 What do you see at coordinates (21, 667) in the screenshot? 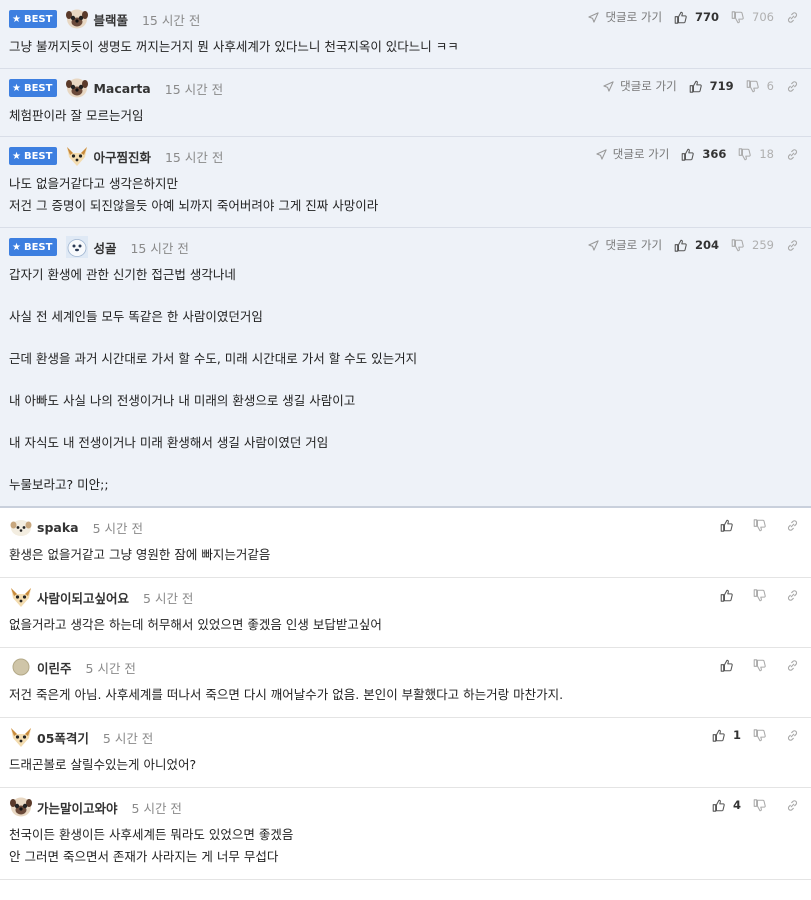
I see `circle-avatar` at bounding box center [21, 667].